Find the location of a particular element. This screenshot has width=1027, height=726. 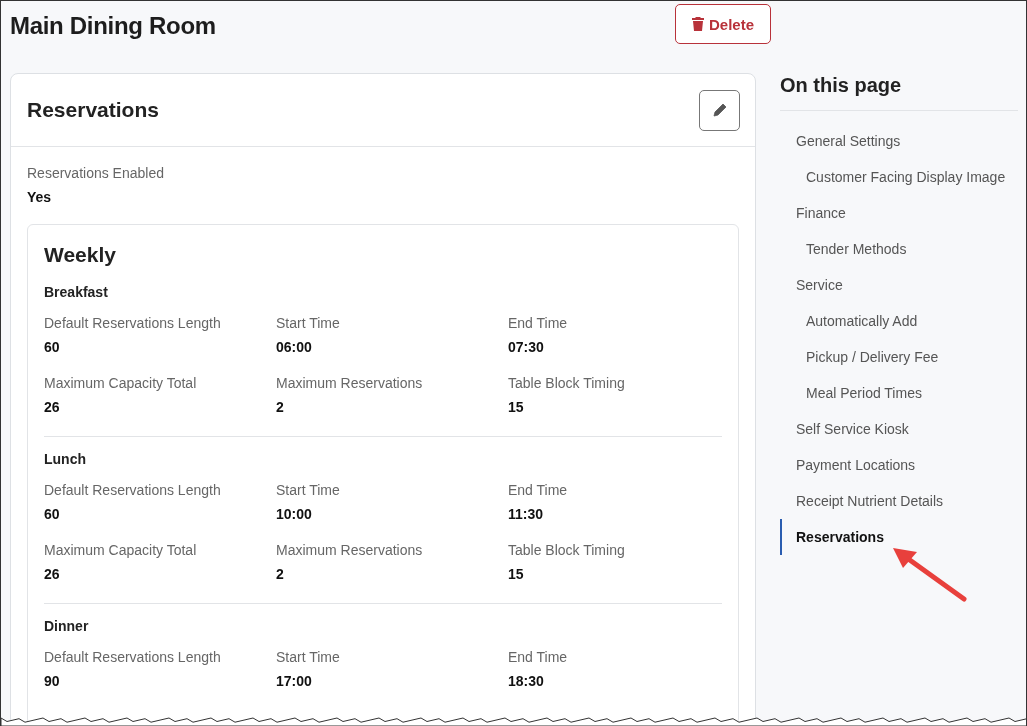

card-title: Reservations is located at coordinates (93, 110).